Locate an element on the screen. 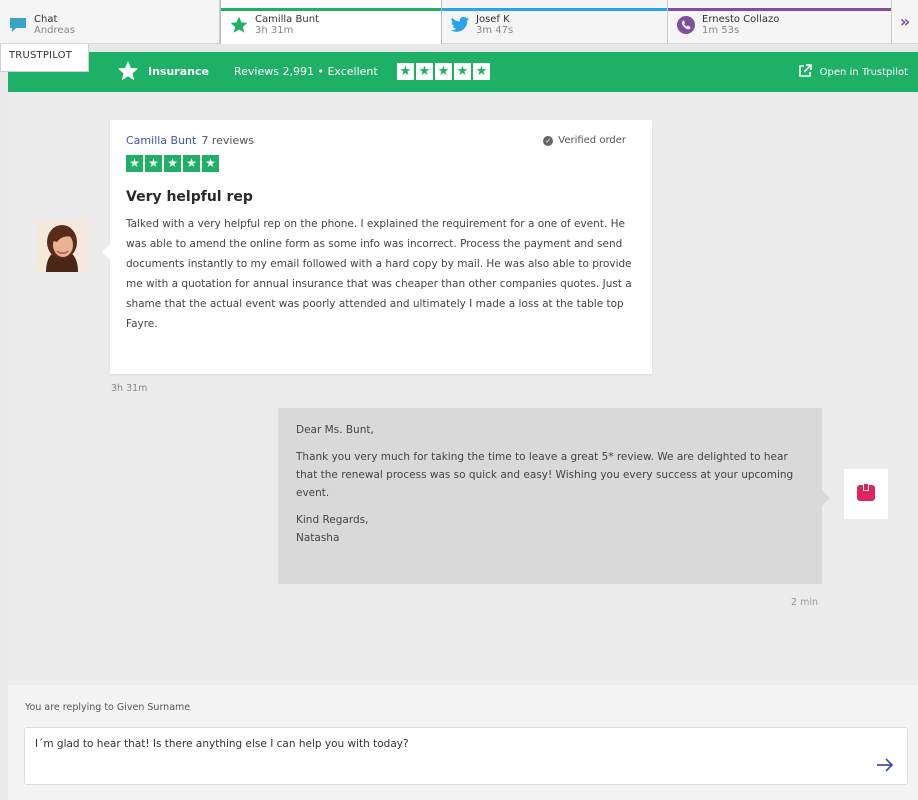  reply-input is located at coordinates (445, 758).